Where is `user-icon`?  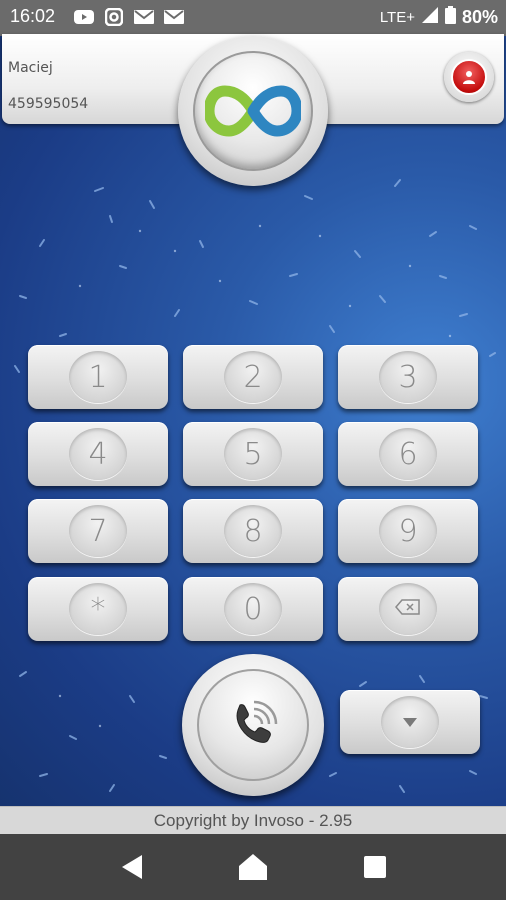 user-icon is located at coordinates (469, 77).